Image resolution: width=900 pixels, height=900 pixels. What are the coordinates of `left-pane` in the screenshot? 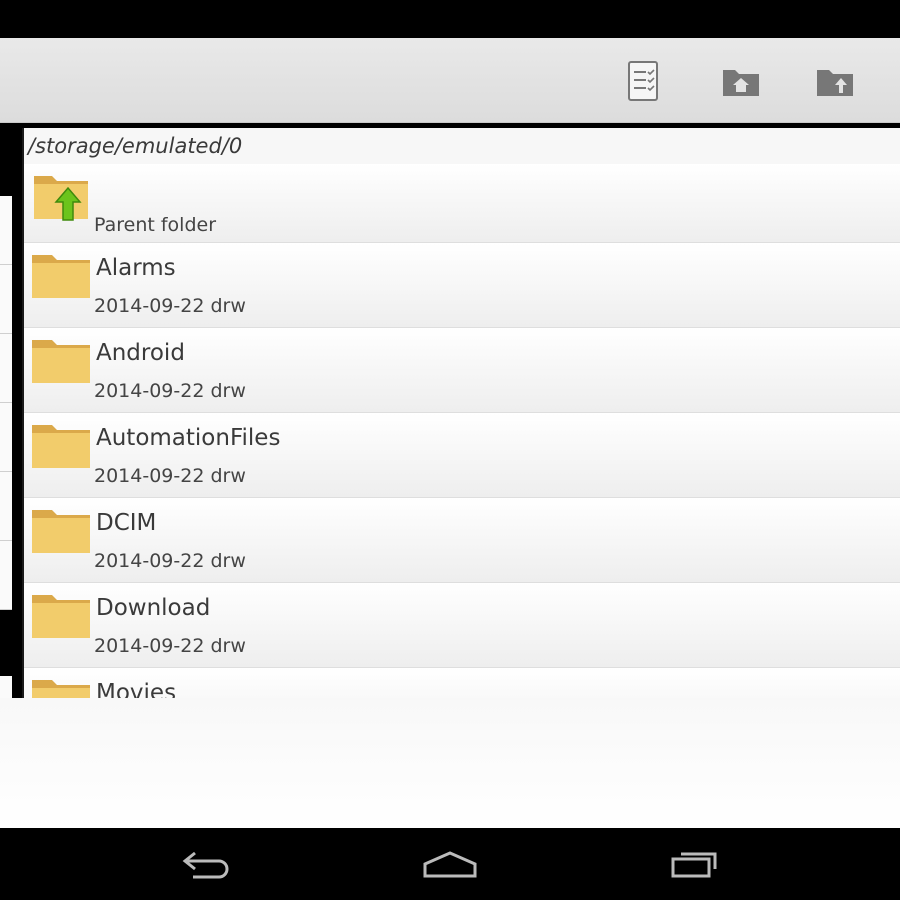 It's located at (8, 413).